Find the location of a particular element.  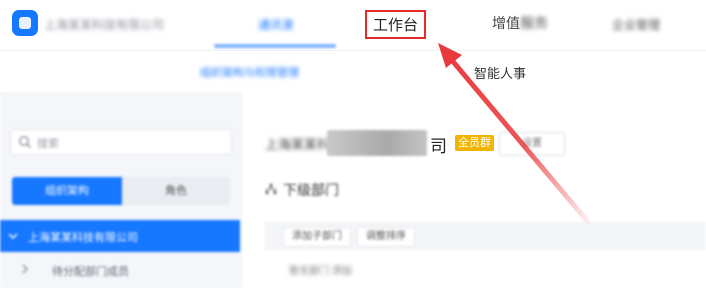

org-title-suffix: 司 is located at coordinates (438, 146).